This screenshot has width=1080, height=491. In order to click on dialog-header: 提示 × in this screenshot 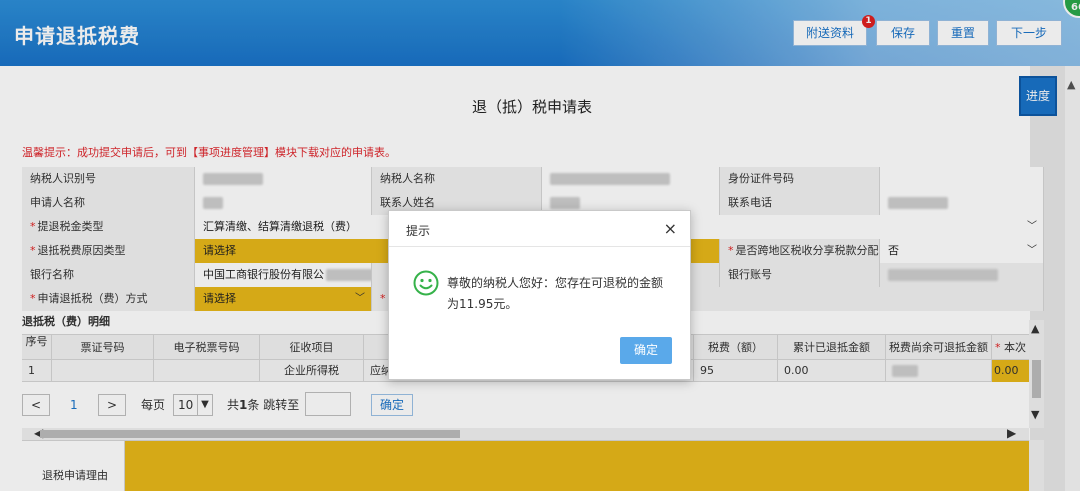, I will do `click(539, 229)`.